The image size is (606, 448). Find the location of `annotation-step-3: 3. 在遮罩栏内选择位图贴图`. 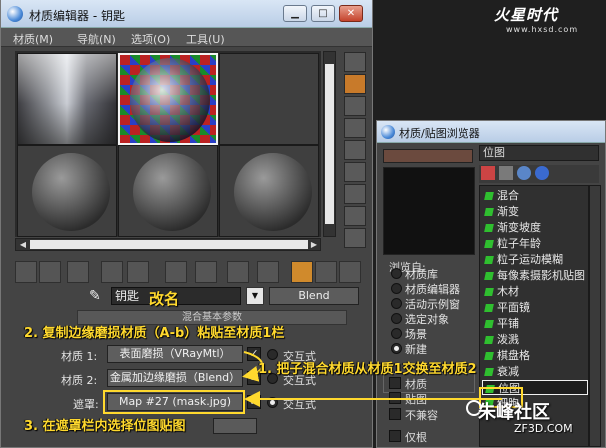

annotation-step-3: 3. 在遮罩栏内选择位图贴图 is located at coordinates (105, 426).